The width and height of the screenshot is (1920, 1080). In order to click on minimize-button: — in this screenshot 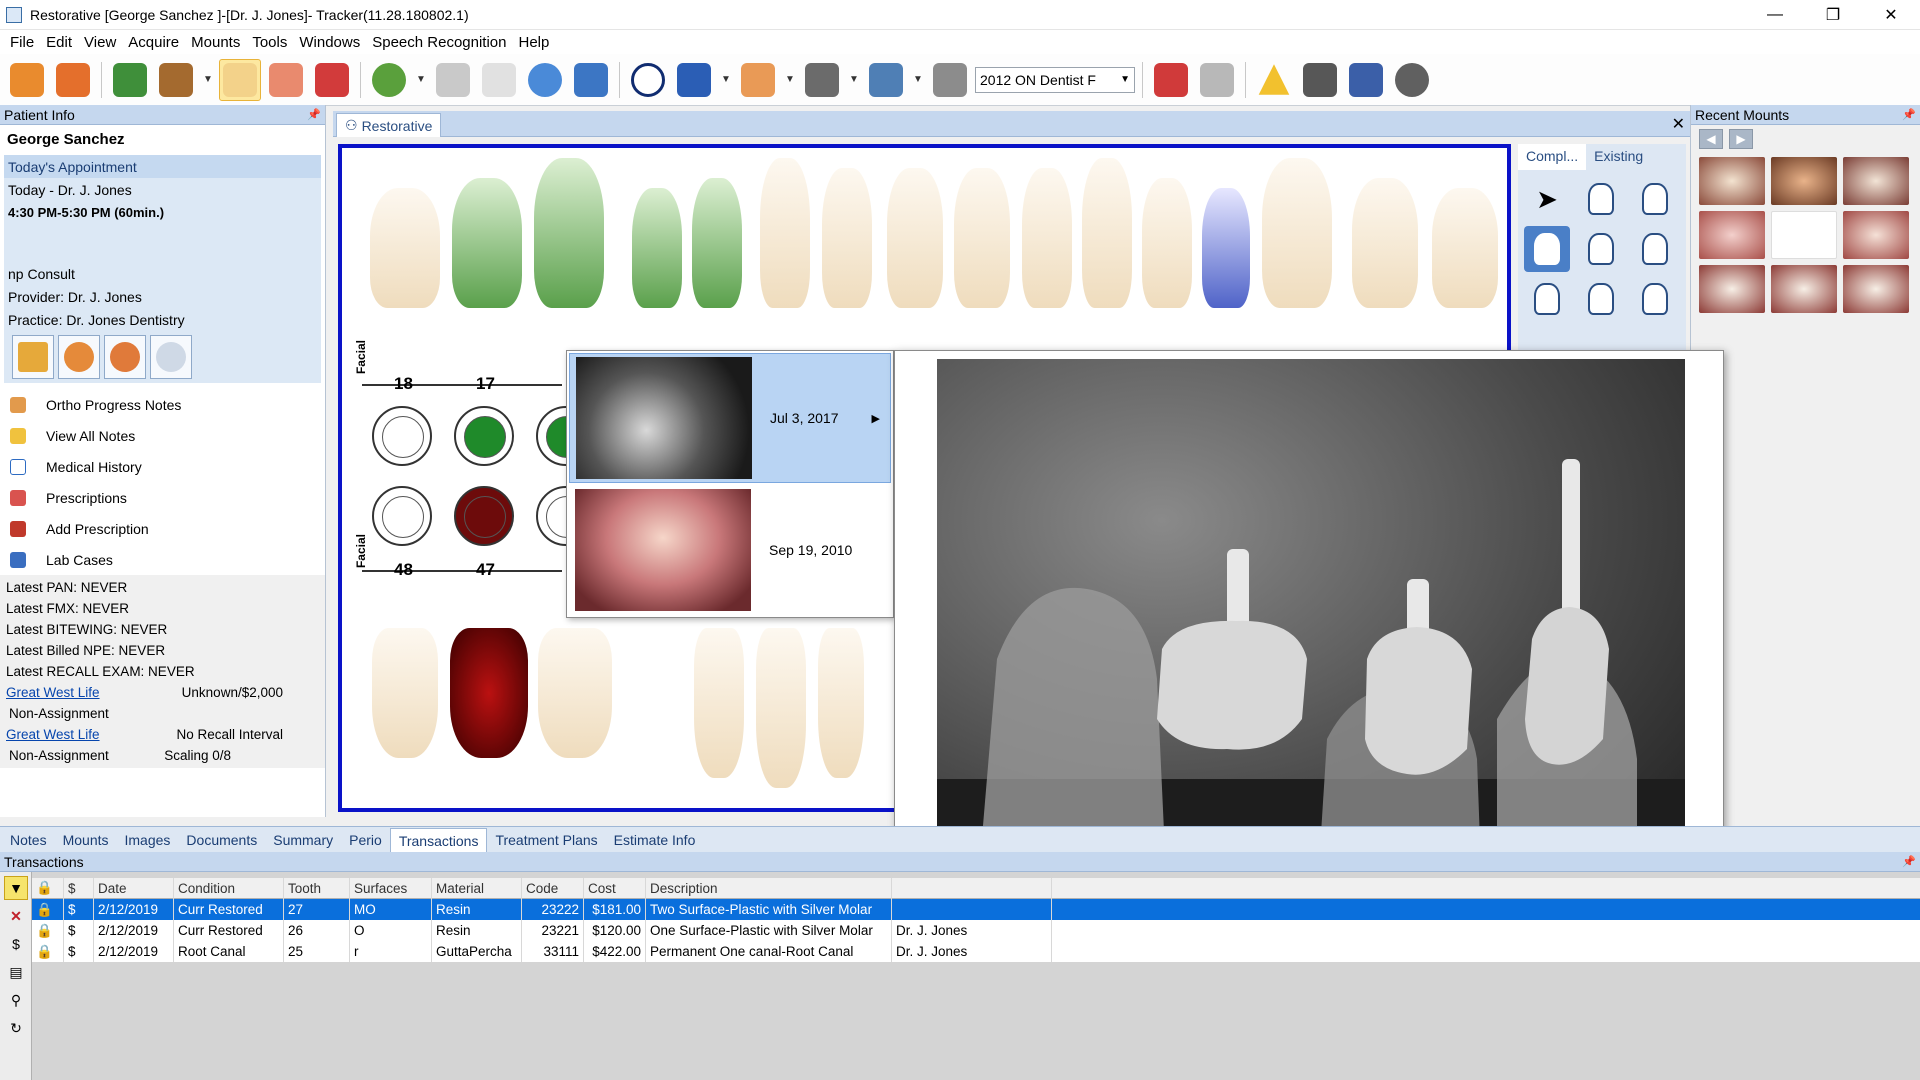, I will do `click(1775, 15)`.